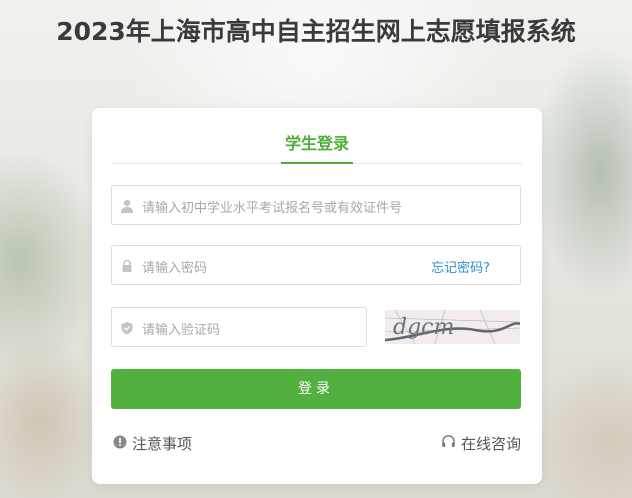  I want to click on user-icon, so click(127, 205).